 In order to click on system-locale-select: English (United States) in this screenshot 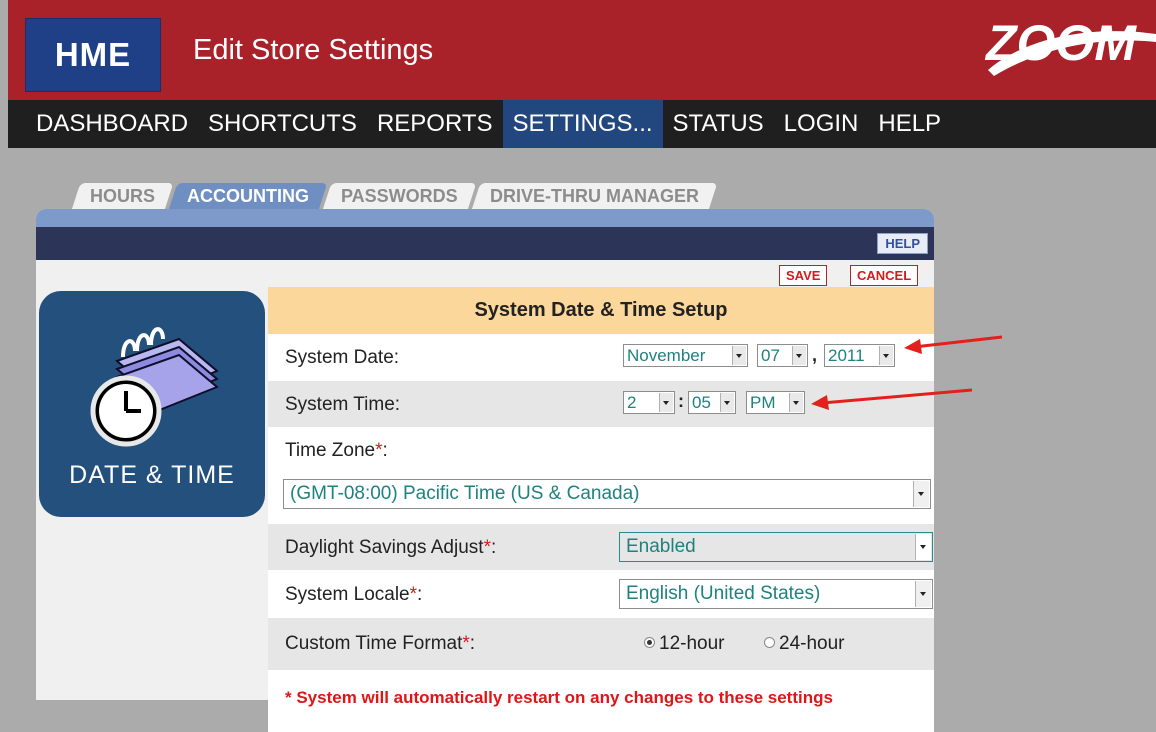, I will do `click(776, 594)`.